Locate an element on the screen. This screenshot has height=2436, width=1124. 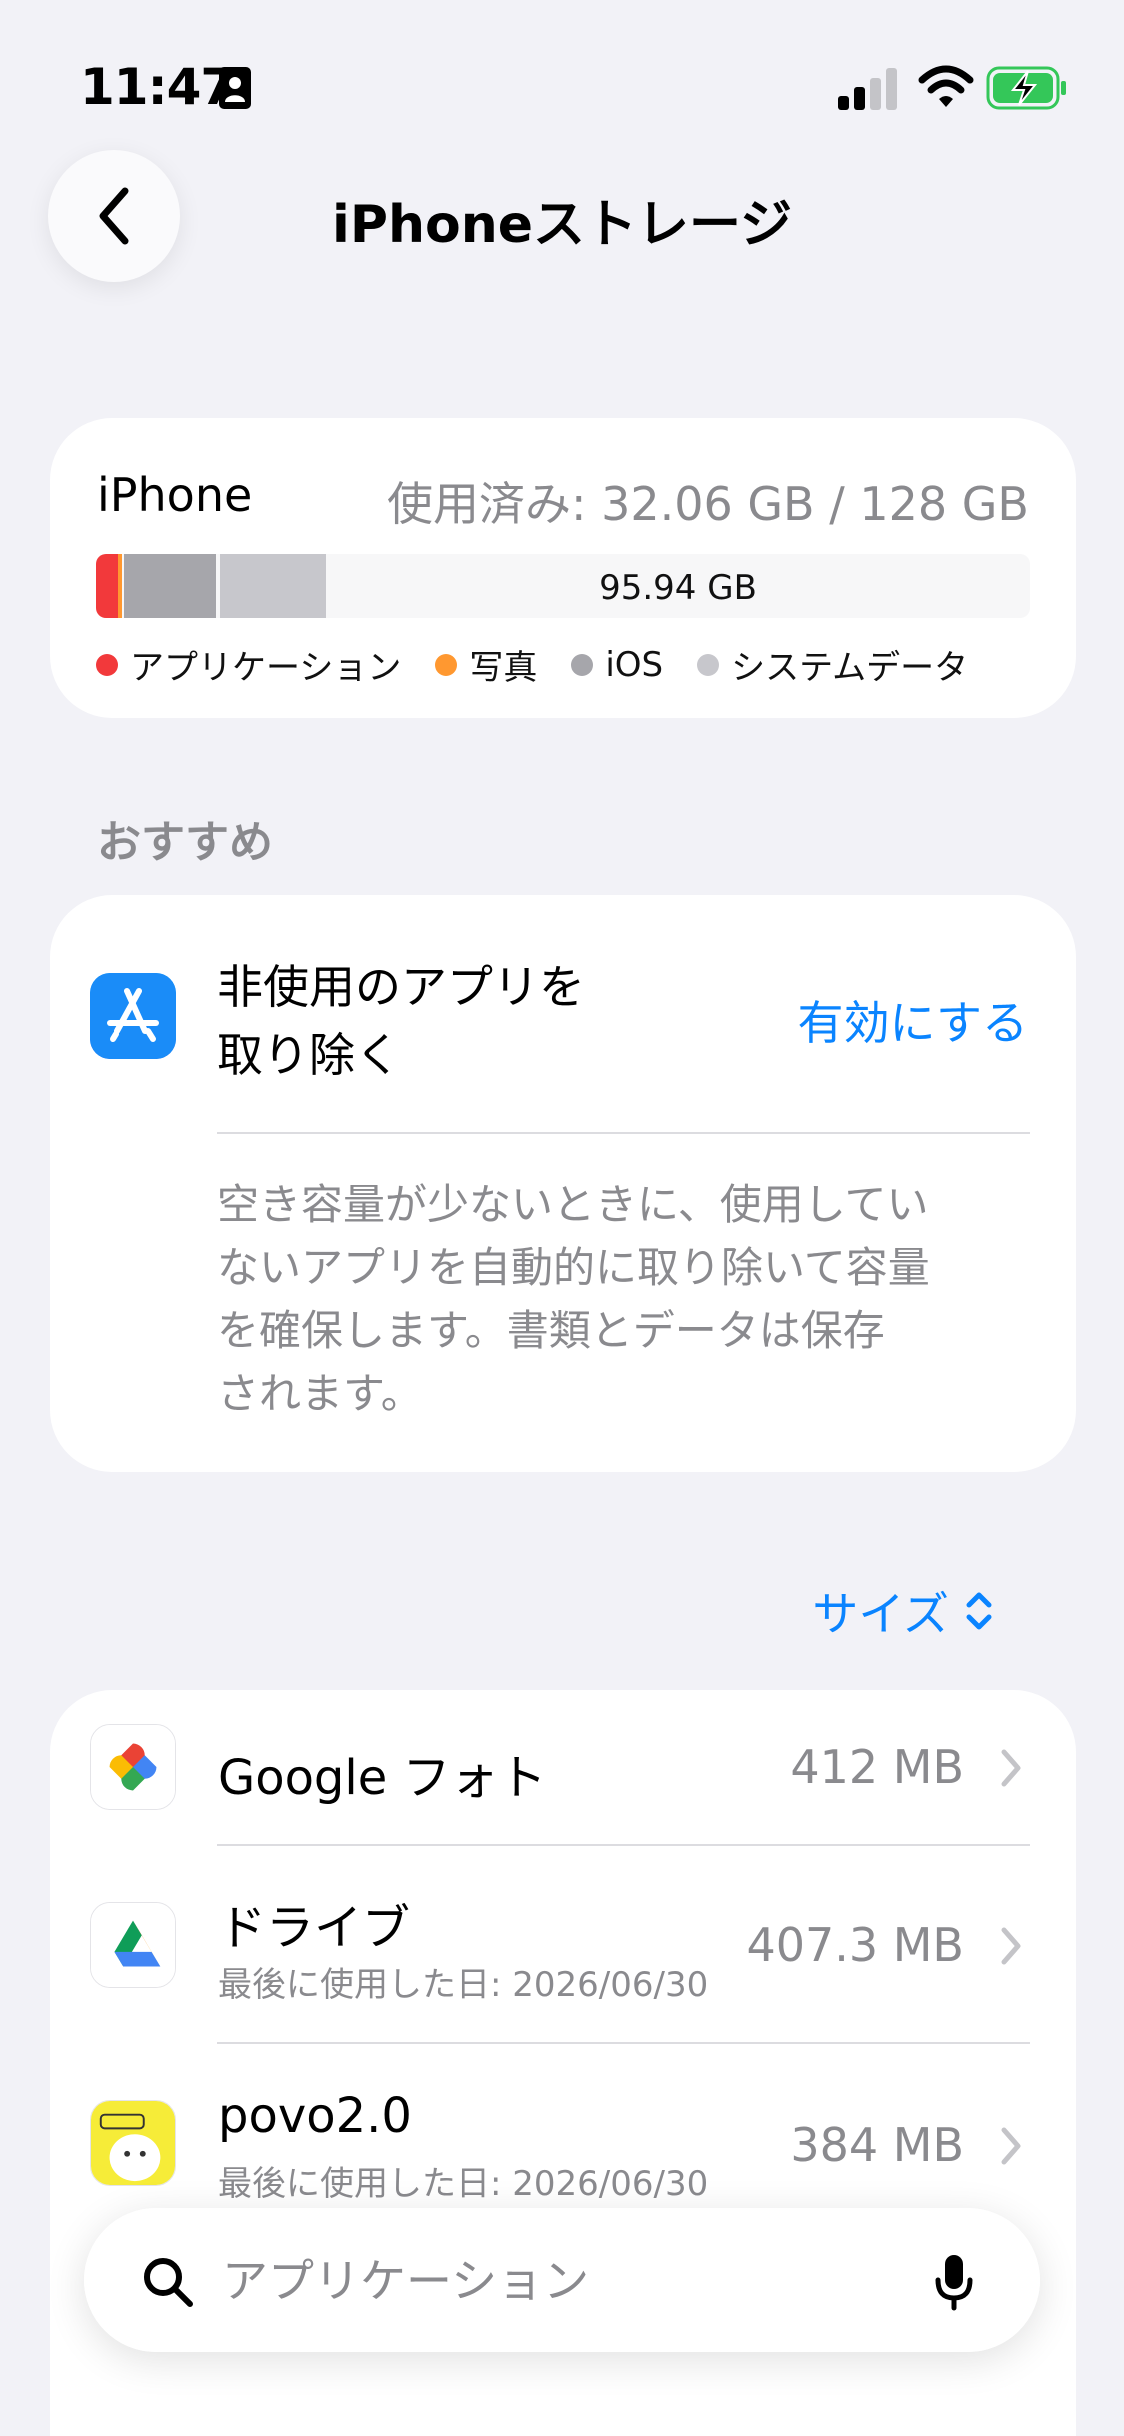
description-line: 空き容量が少ないときに、使用してい is located at coordinates (573, 1204).